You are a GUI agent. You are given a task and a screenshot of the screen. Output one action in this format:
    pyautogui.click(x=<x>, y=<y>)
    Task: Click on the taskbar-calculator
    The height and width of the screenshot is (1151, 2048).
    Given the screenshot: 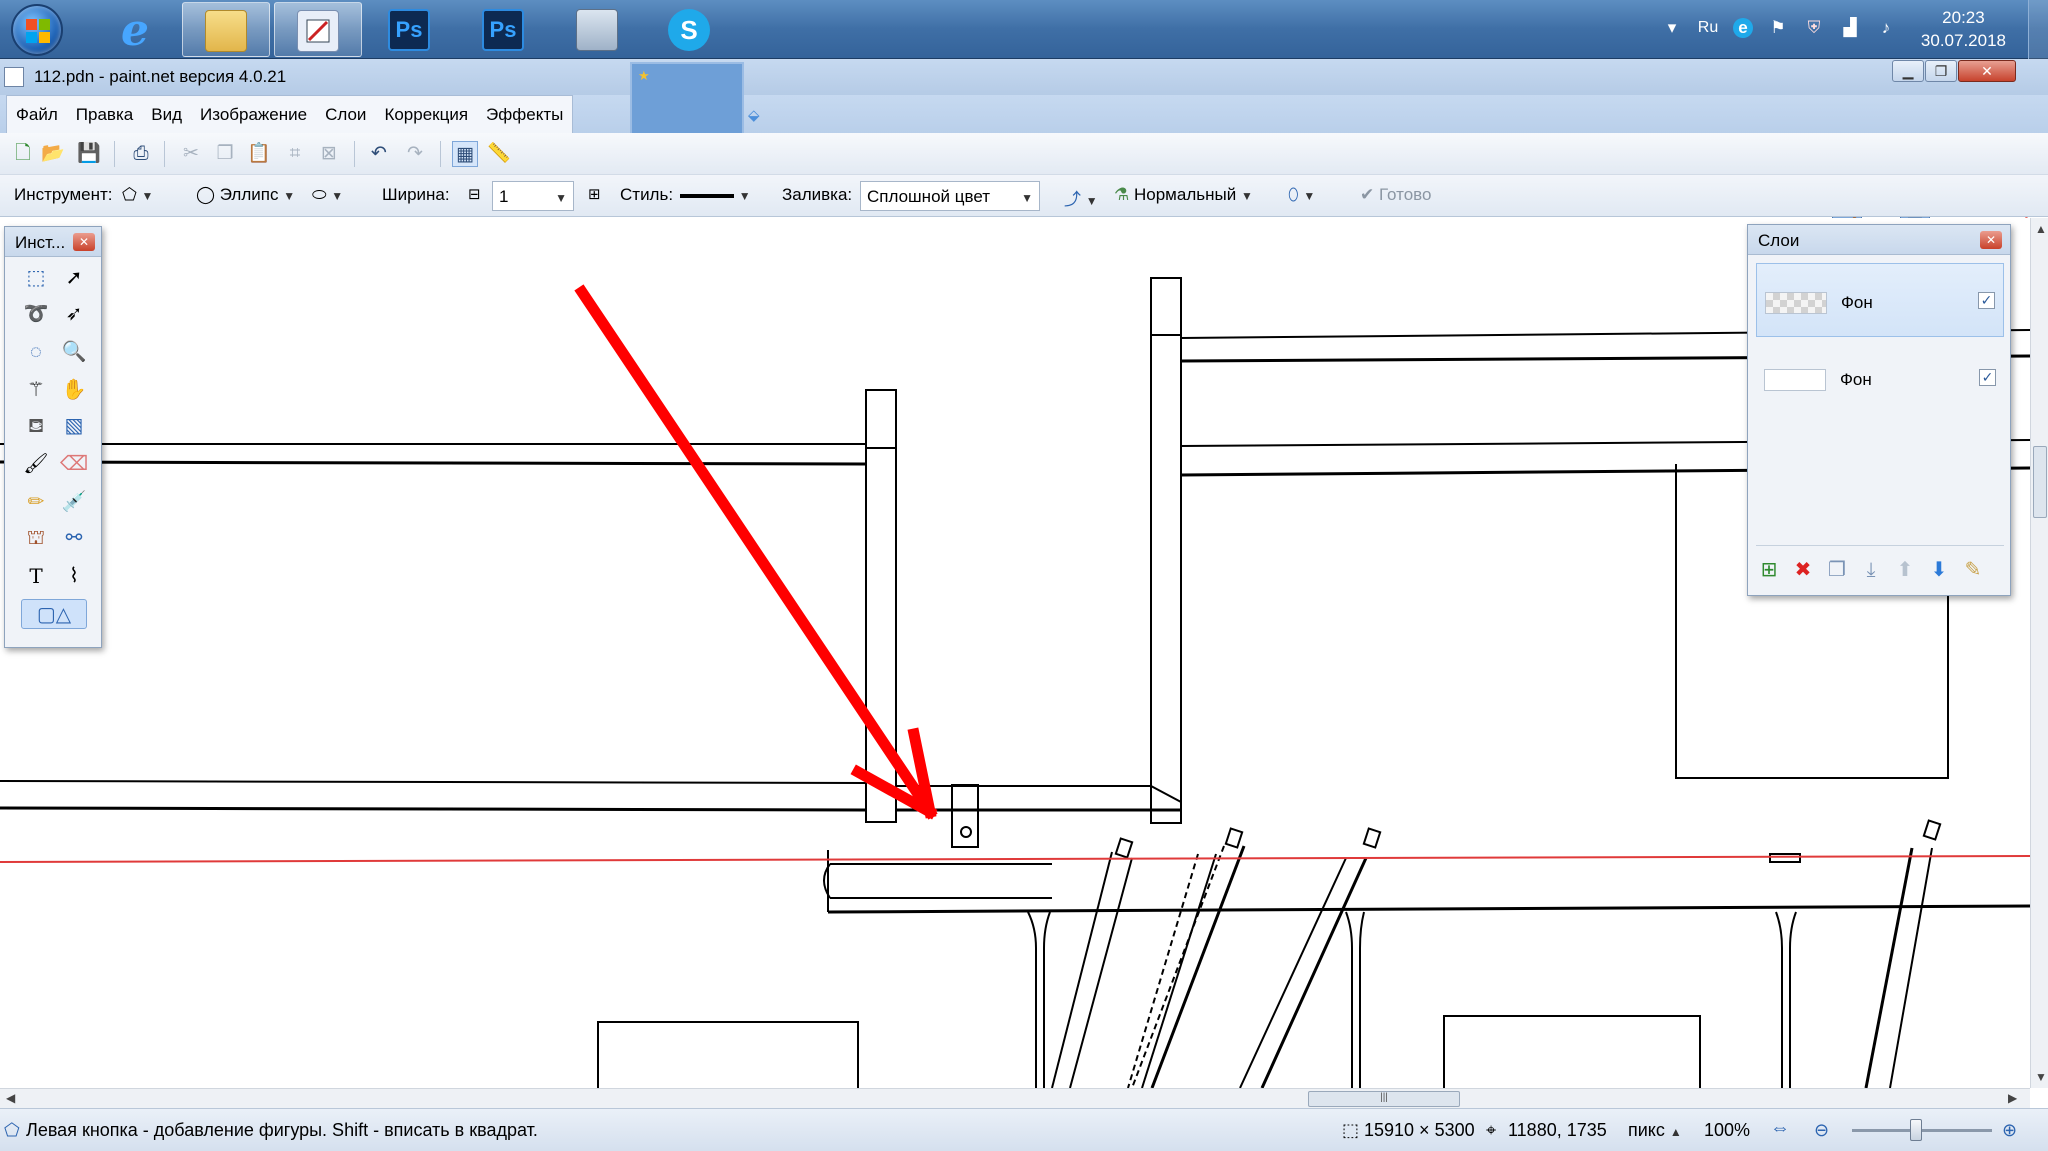 What is the action you would take?
    pyautogui.click(x=598, y=29)
    